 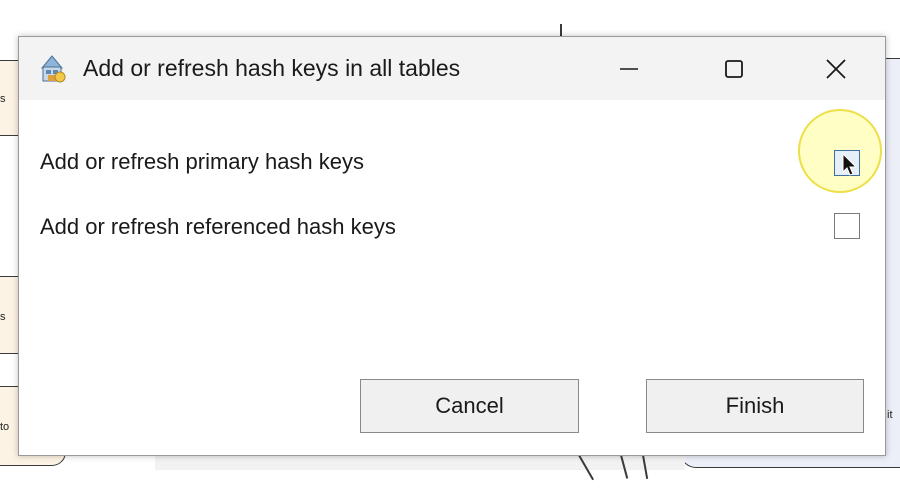 I want to click on close-button, so click(x=836, y=68).